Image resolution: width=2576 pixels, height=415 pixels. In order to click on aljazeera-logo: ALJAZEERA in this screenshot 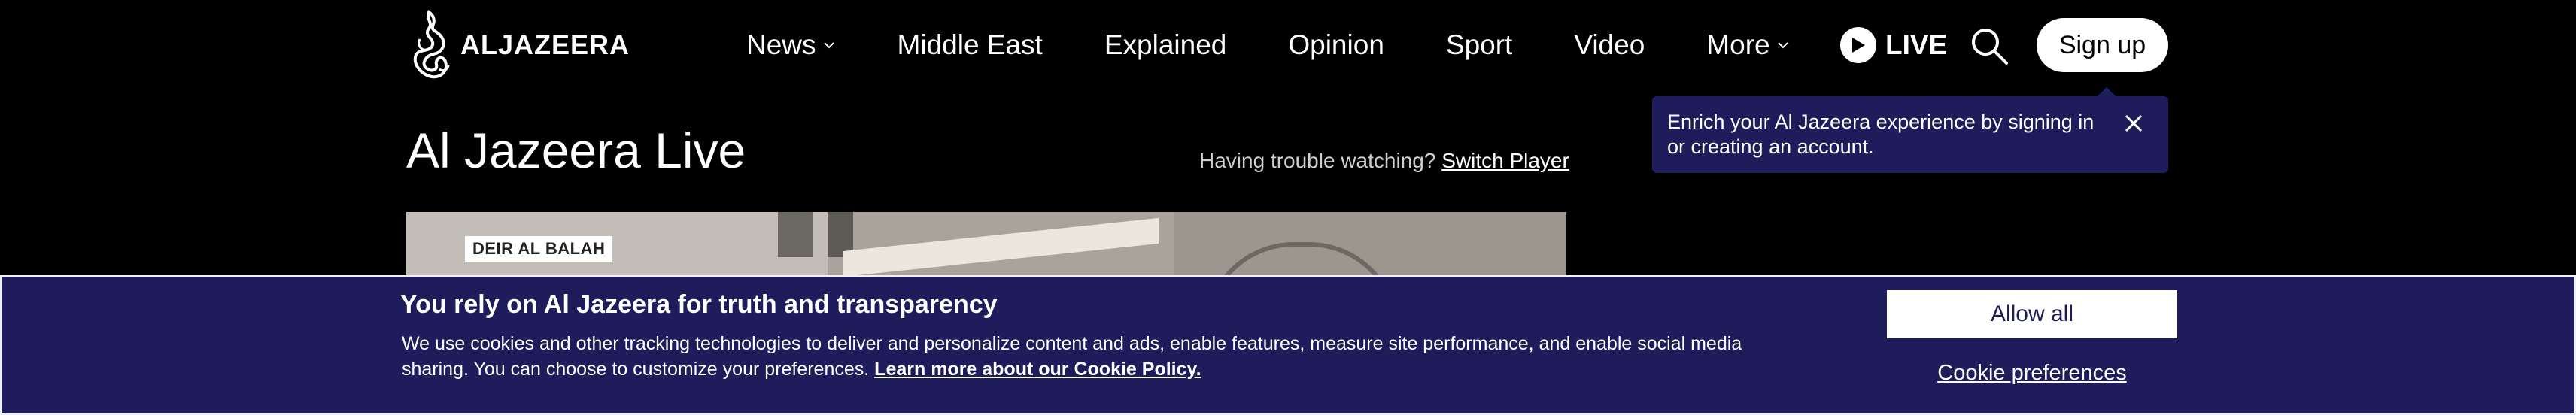, I will do `click(518, 45)`.